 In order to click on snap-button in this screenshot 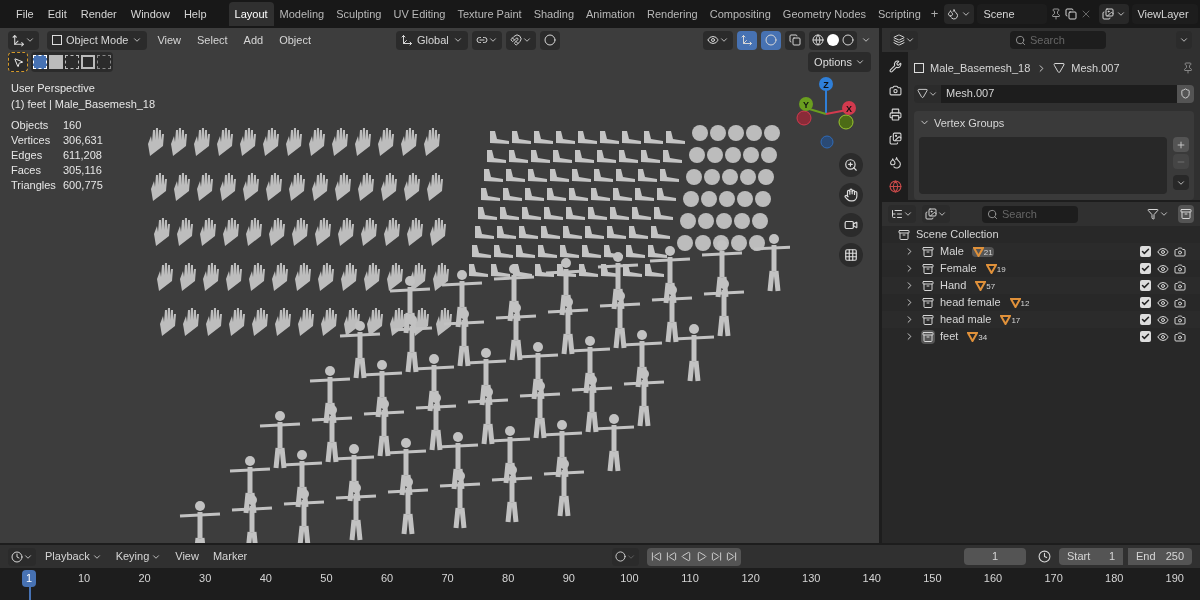, I will do `click(520, 40)`.